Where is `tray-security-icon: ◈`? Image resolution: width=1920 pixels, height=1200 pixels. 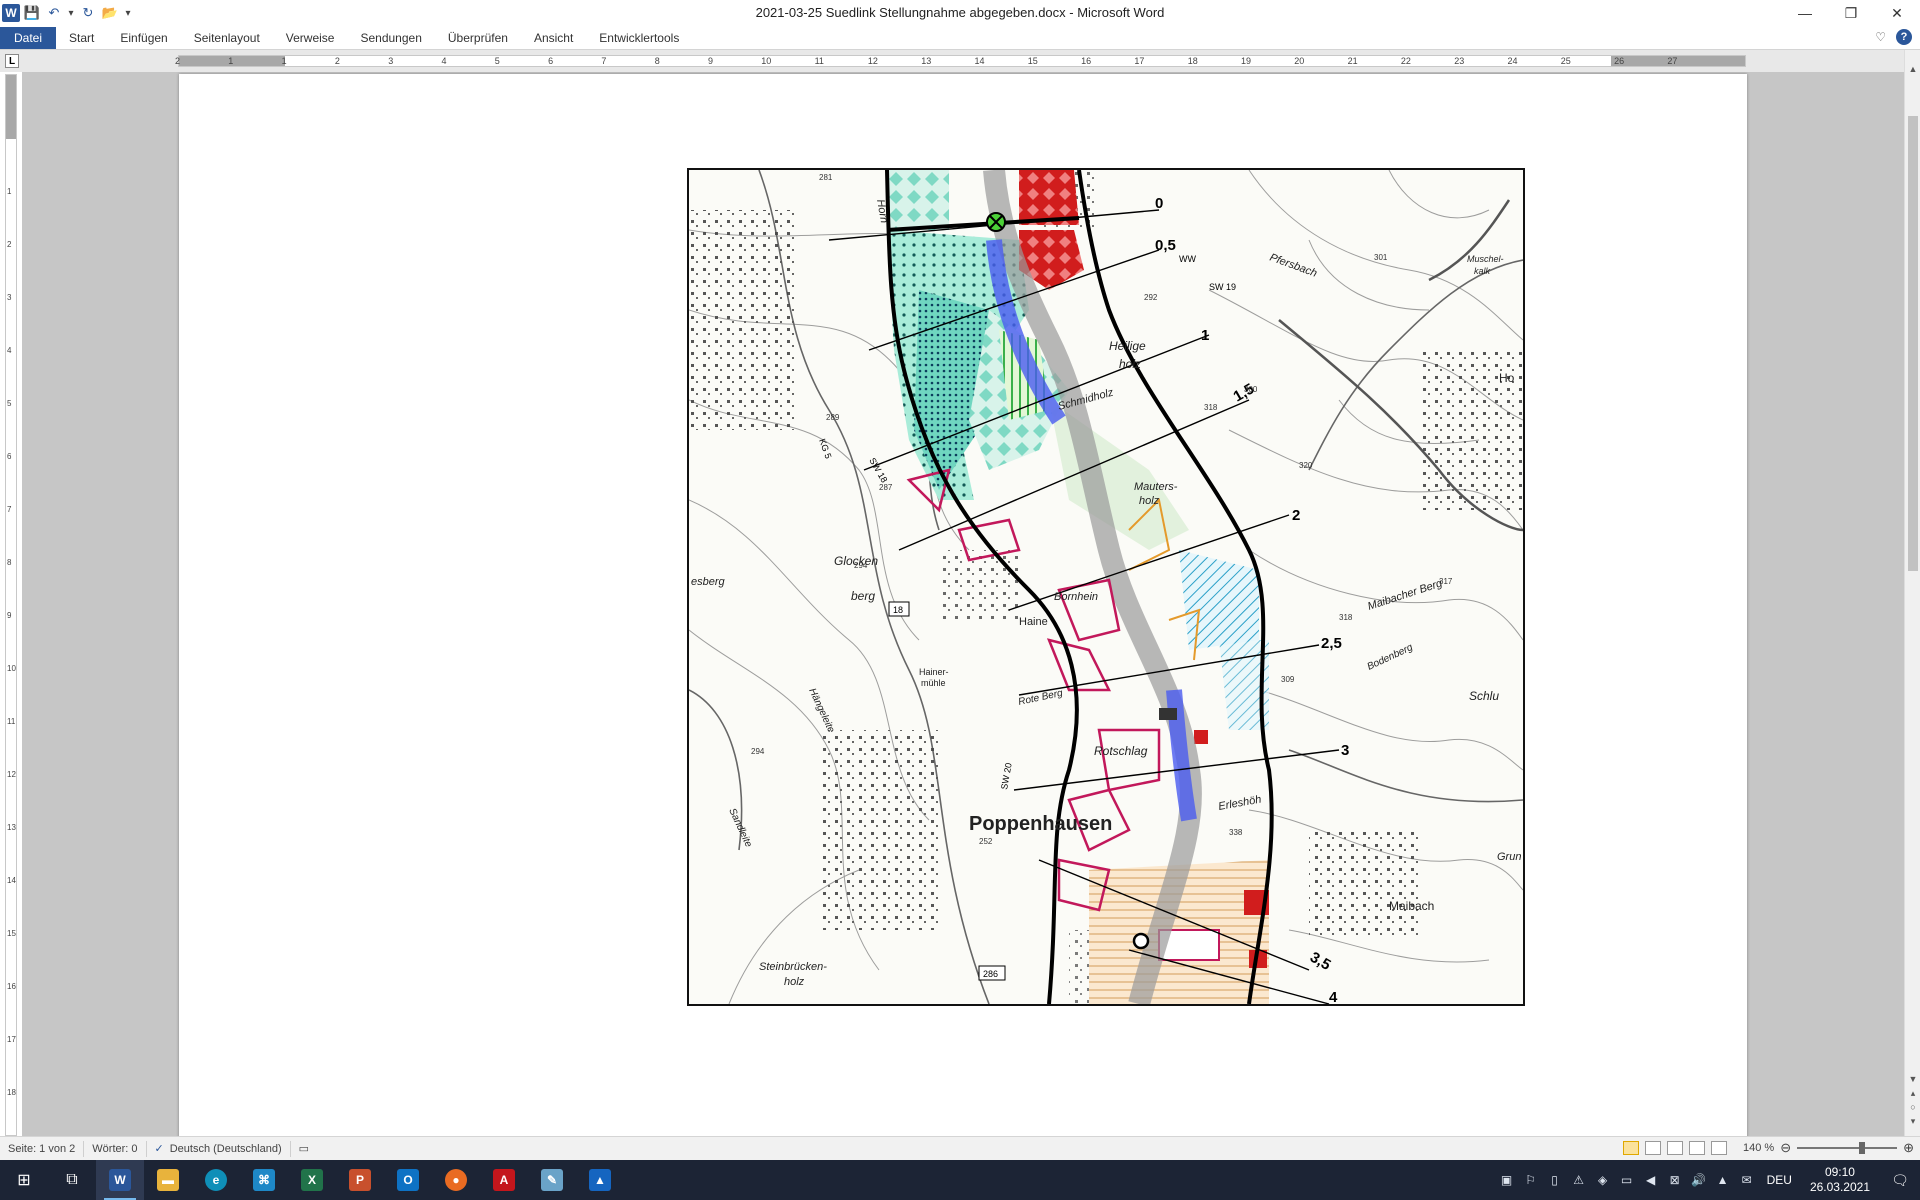 tray-security-icon: ◈ is located at coordinates (1603, 1180).